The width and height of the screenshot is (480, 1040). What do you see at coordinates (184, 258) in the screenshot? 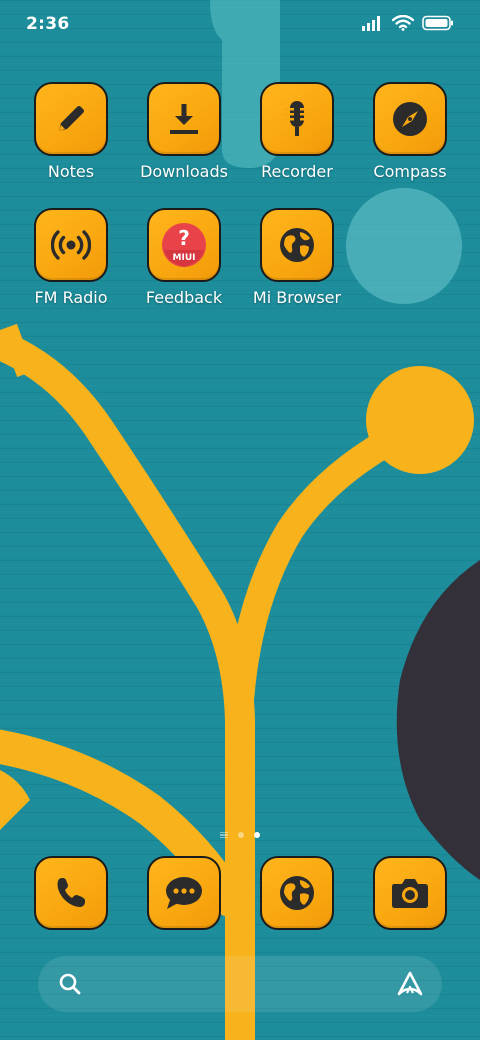
I see `feedback-badge-text: MIUI` at bounding box center [184, 258].